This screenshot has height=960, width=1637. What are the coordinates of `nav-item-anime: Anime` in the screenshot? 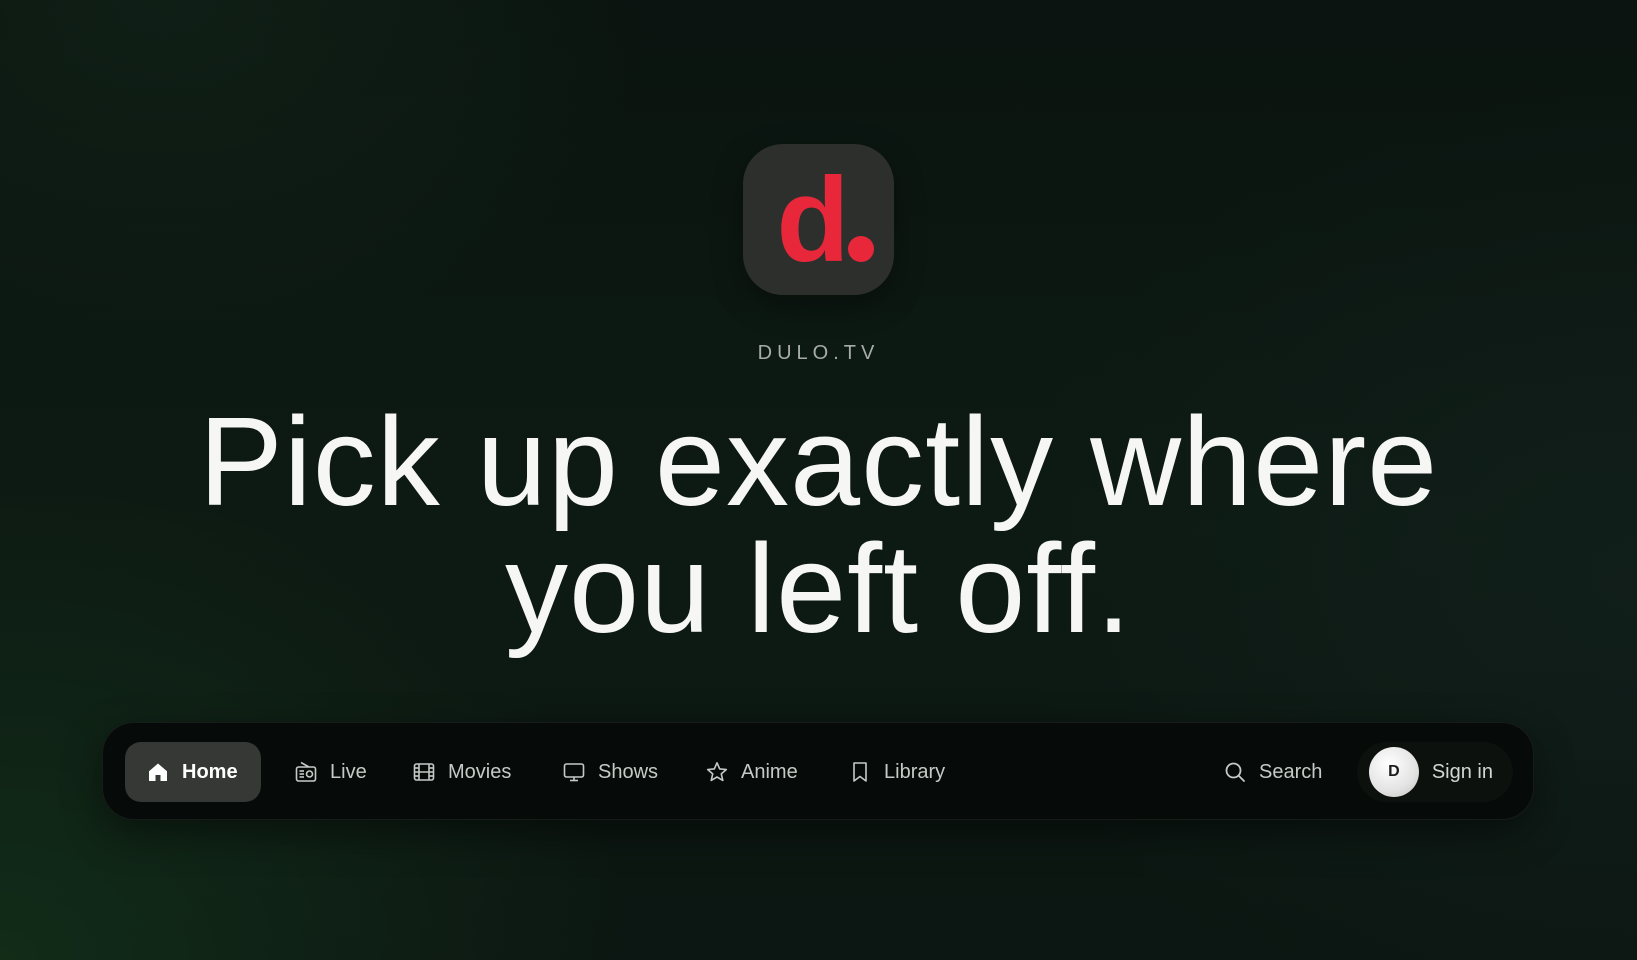 It's located at (751, 772).